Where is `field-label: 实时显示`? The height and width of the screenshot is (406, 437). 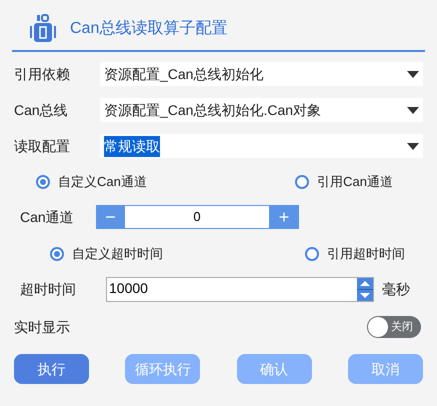
field-label: 实时显示 is located at coordinates (42, 327).